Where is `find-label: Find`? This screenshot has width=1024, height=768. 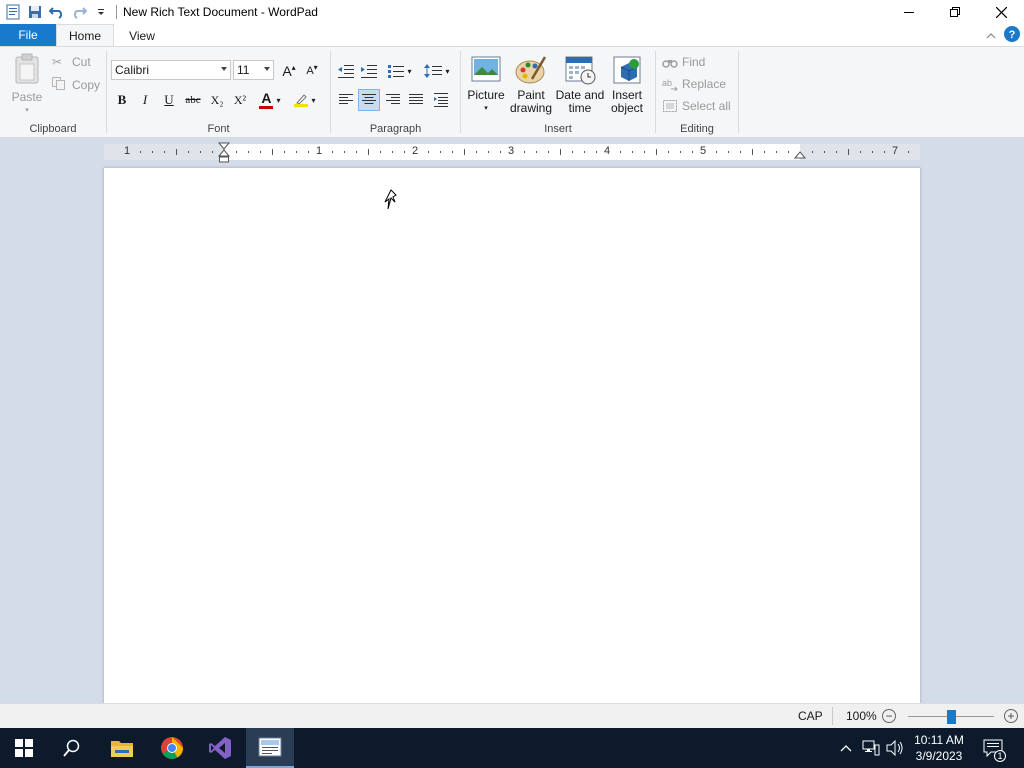 find-label: Find is located at coordinates (694, 62).